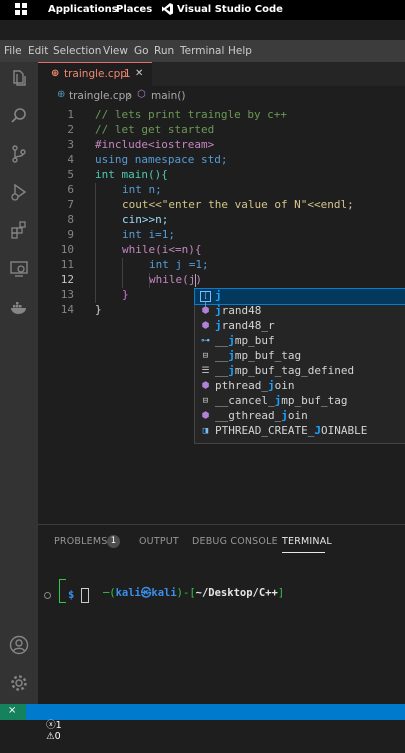  Describe the element at coordinates (238, 204) in the screenshot. I see `code-line: cout<<"enter the value of N"<<endl;` at that location.